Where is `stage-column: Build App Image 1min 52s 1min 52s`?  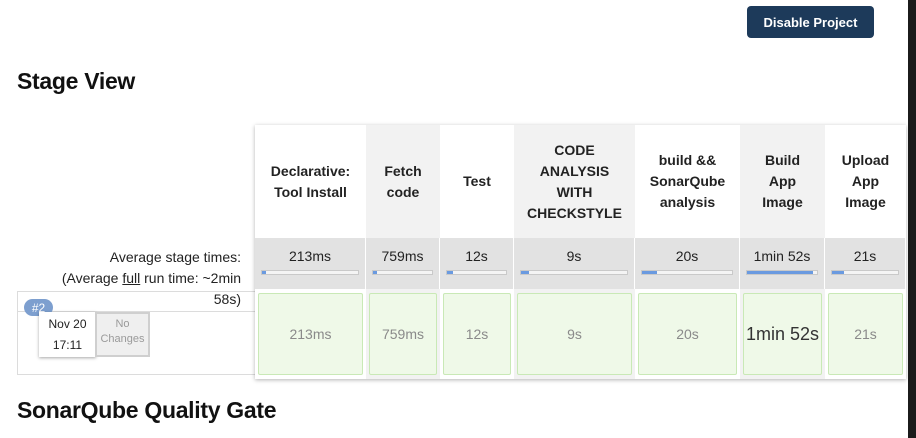
stage-column: Build App Image 1min 52s 1min 52s is located at coordinates (782, 252).